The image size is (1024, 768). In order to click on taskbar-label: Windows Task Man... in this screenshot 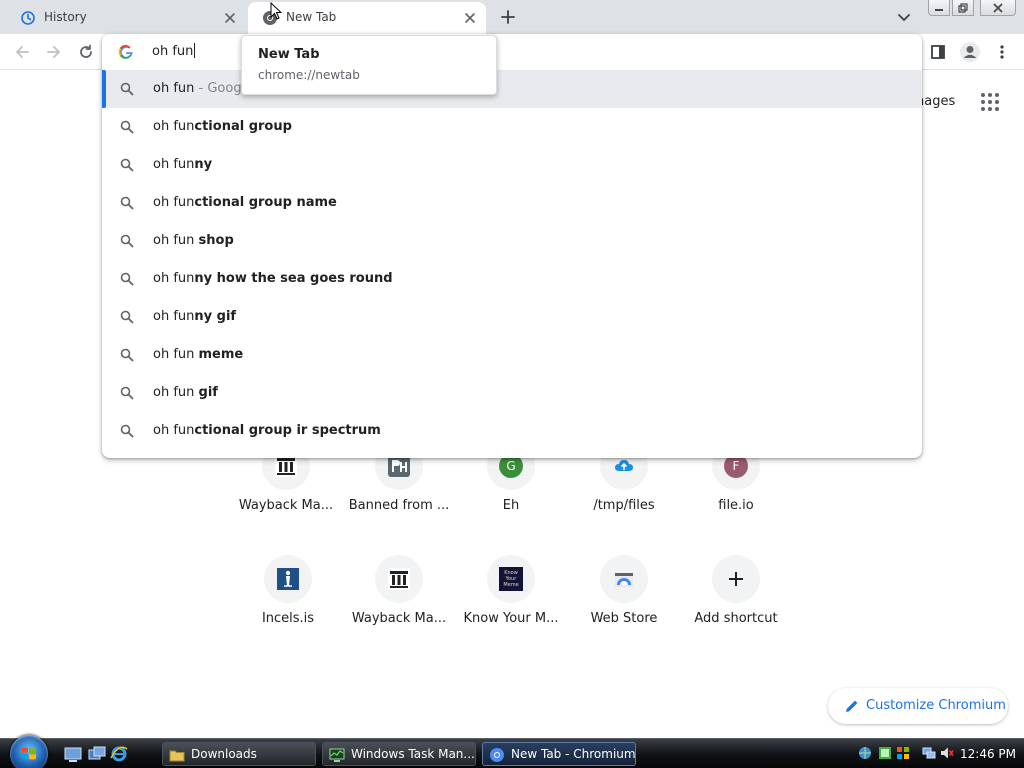, I will do `click(413, 754)`.